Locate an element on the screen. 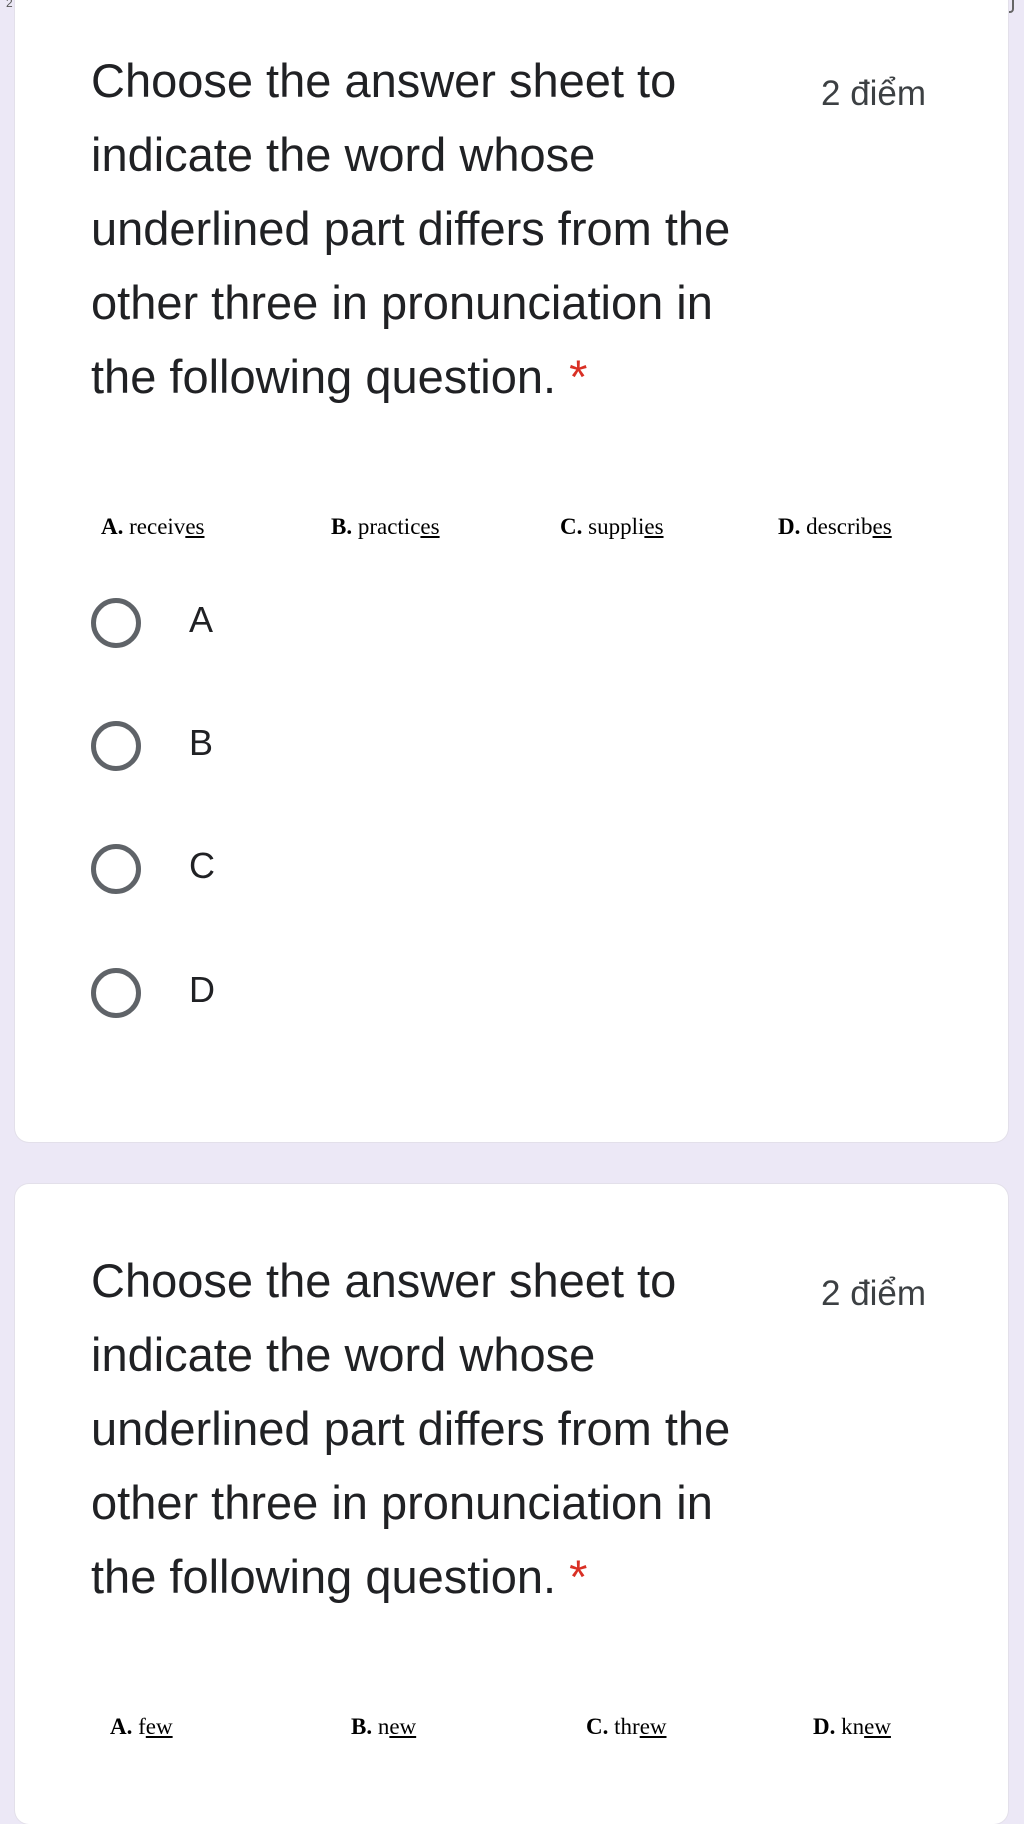 The height and width of the screenshot is (1824, 1024). question-image-options: A. few B. new C. threw D. knew is located at coordinates (511, 1734).